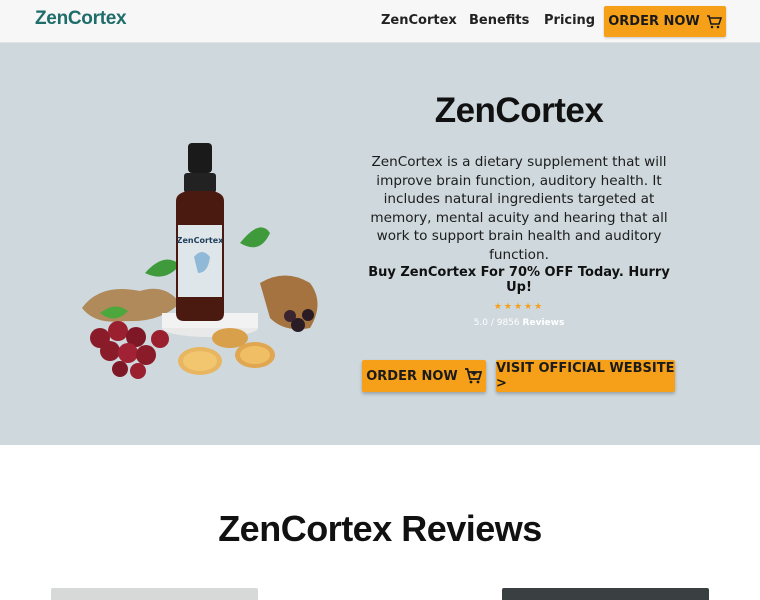  What do you see at coordinates (569, 20) in the screenshot?
I see `nav-link-pricing: Pricing` at bounding box center [569, 20].